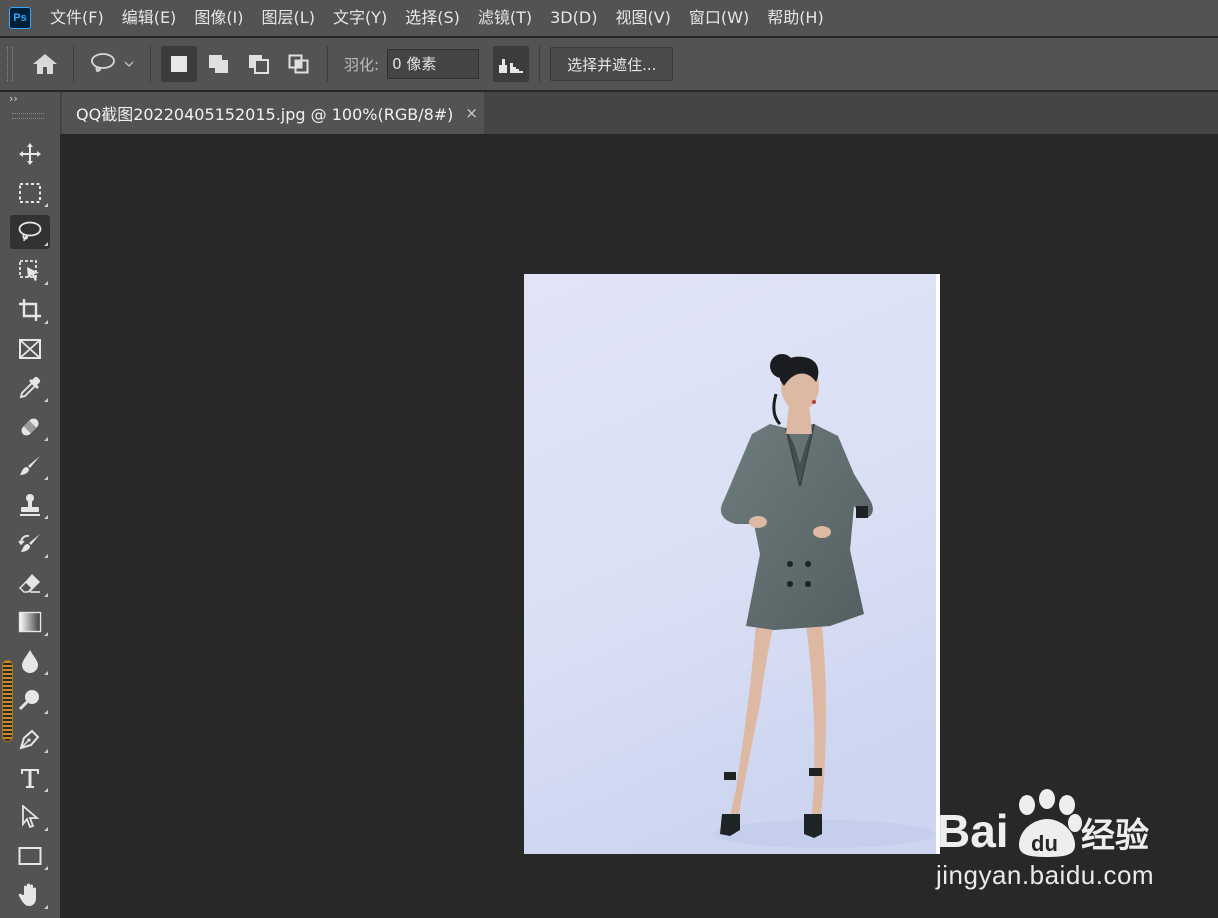 This screenshot has width=1218, height=918. I want to click on frame-icon, so click(30, 349).